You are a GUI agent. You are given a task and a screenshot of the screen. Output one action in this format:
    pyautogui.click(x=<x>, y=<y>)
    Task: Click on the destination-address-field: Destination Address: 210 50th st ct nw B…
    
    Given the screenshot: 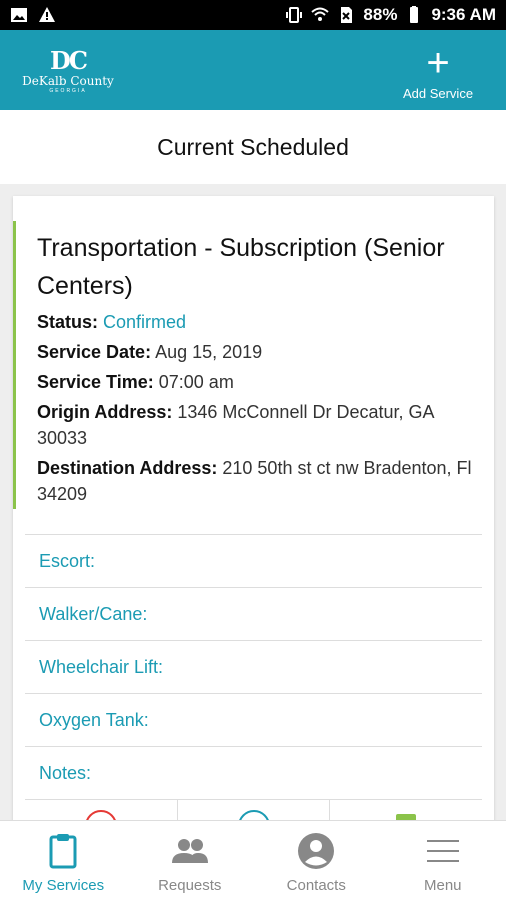 What is the action you would take?
    pyautogui.click(x=254, y=481)
    